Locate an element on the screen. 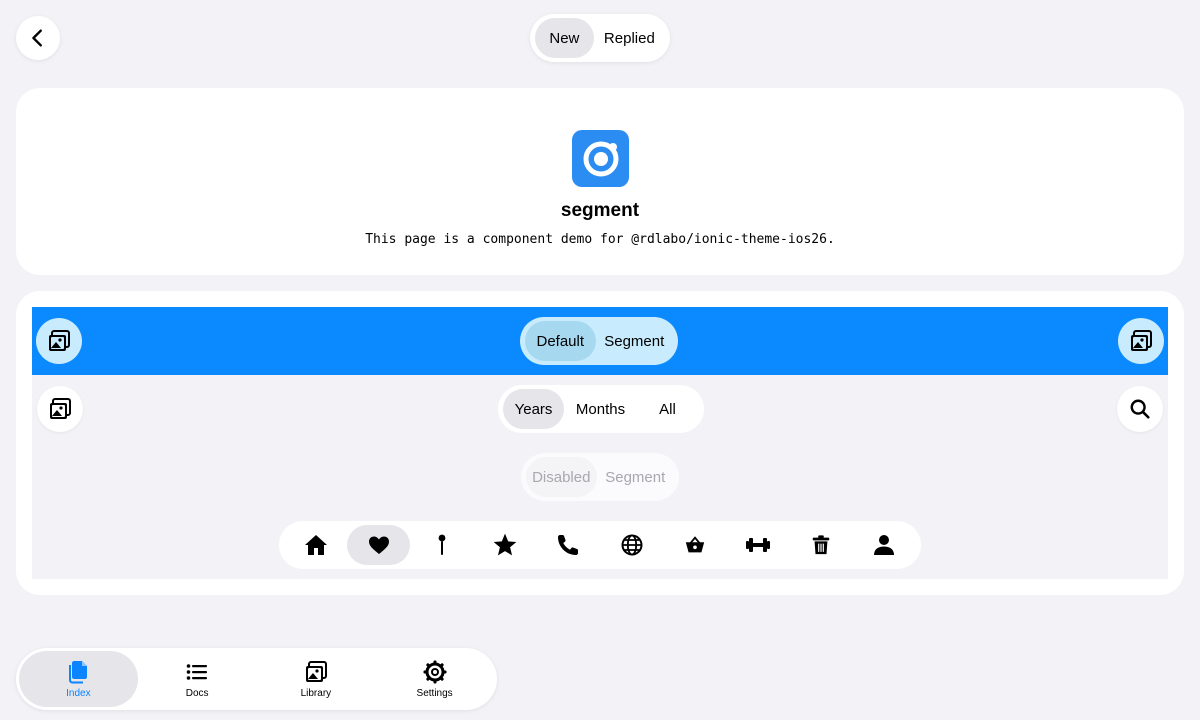 This screenshot has height=720, width=1200. search-icon is located at coordinates (1140, 409).